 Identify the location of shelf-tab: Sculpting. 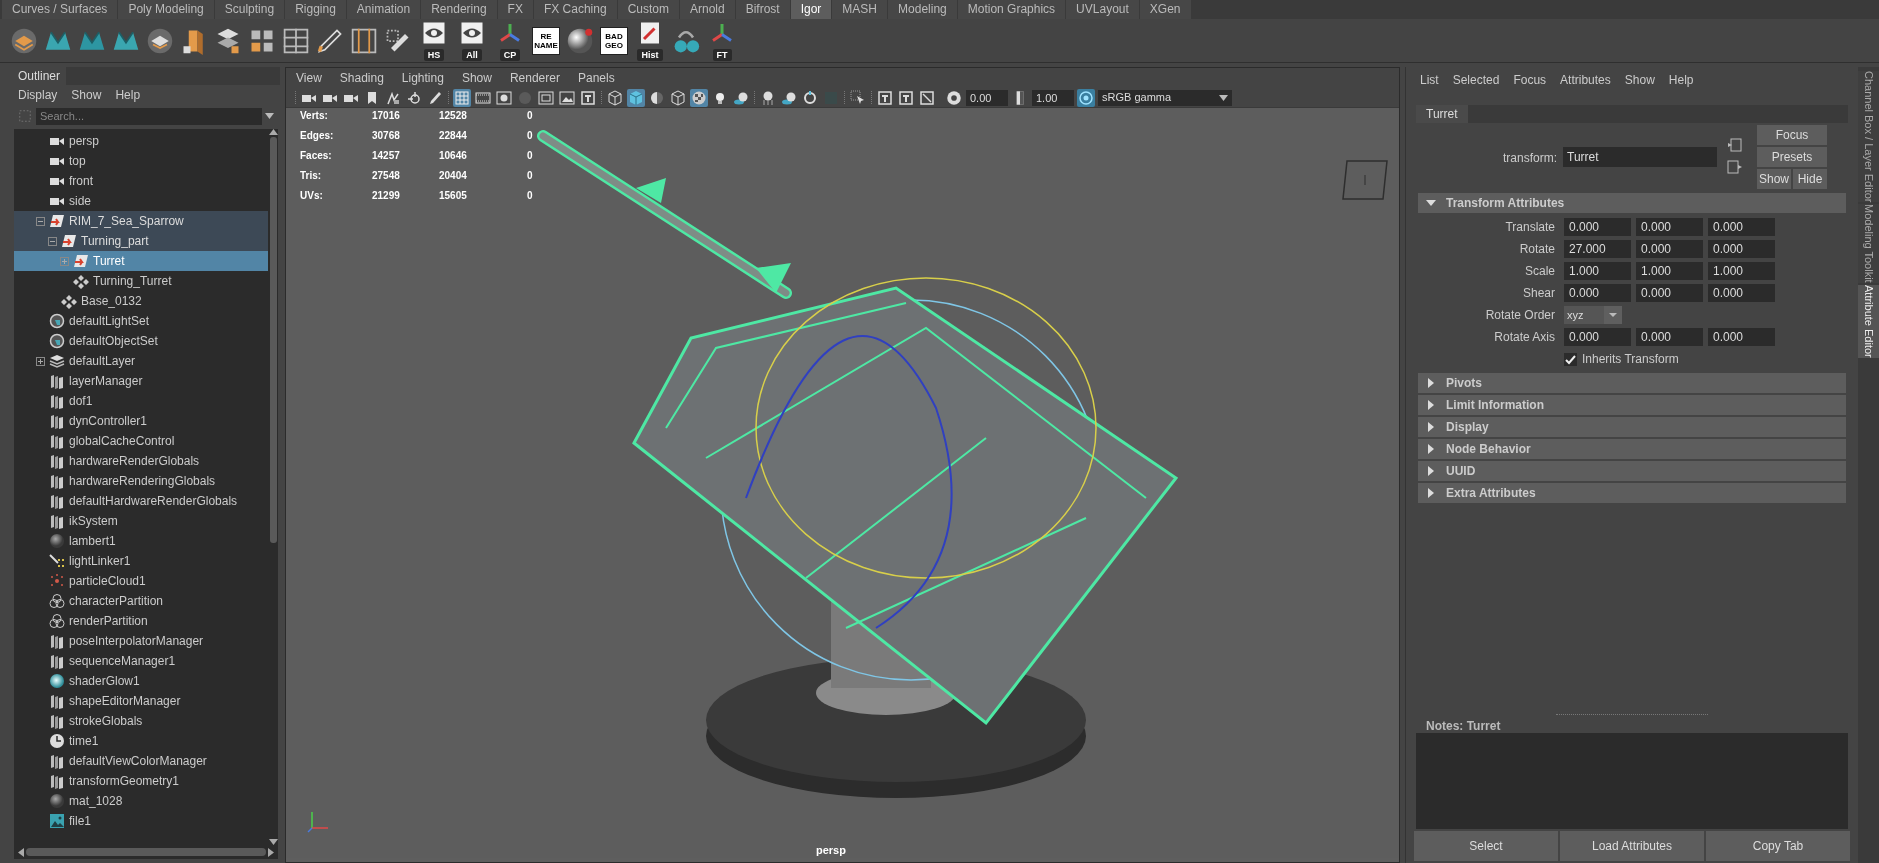
(249, 9).